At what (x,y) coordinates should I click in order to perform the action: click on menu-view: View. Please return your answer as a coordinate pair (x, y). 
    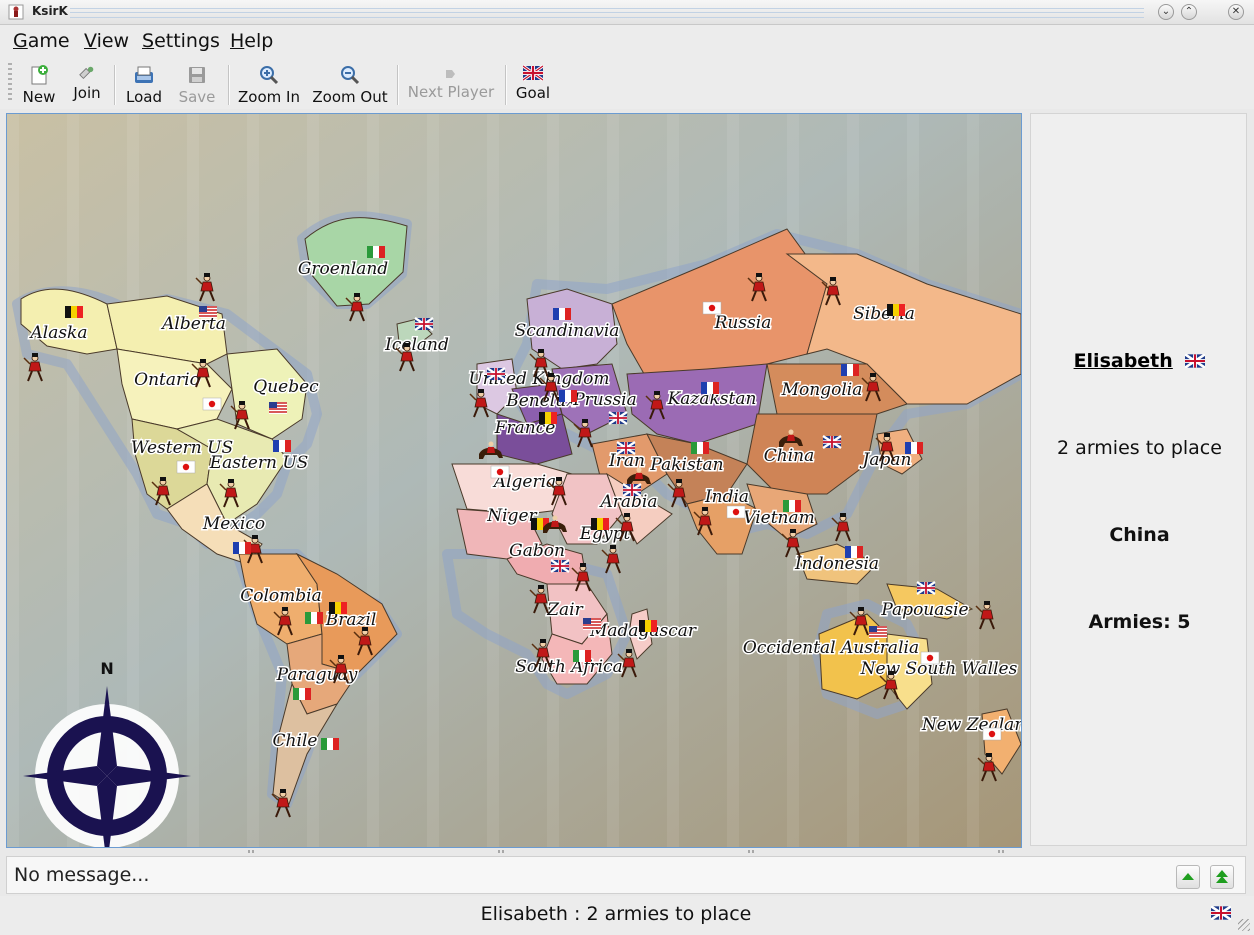
    Looking at the image, I should click on (106, 41).